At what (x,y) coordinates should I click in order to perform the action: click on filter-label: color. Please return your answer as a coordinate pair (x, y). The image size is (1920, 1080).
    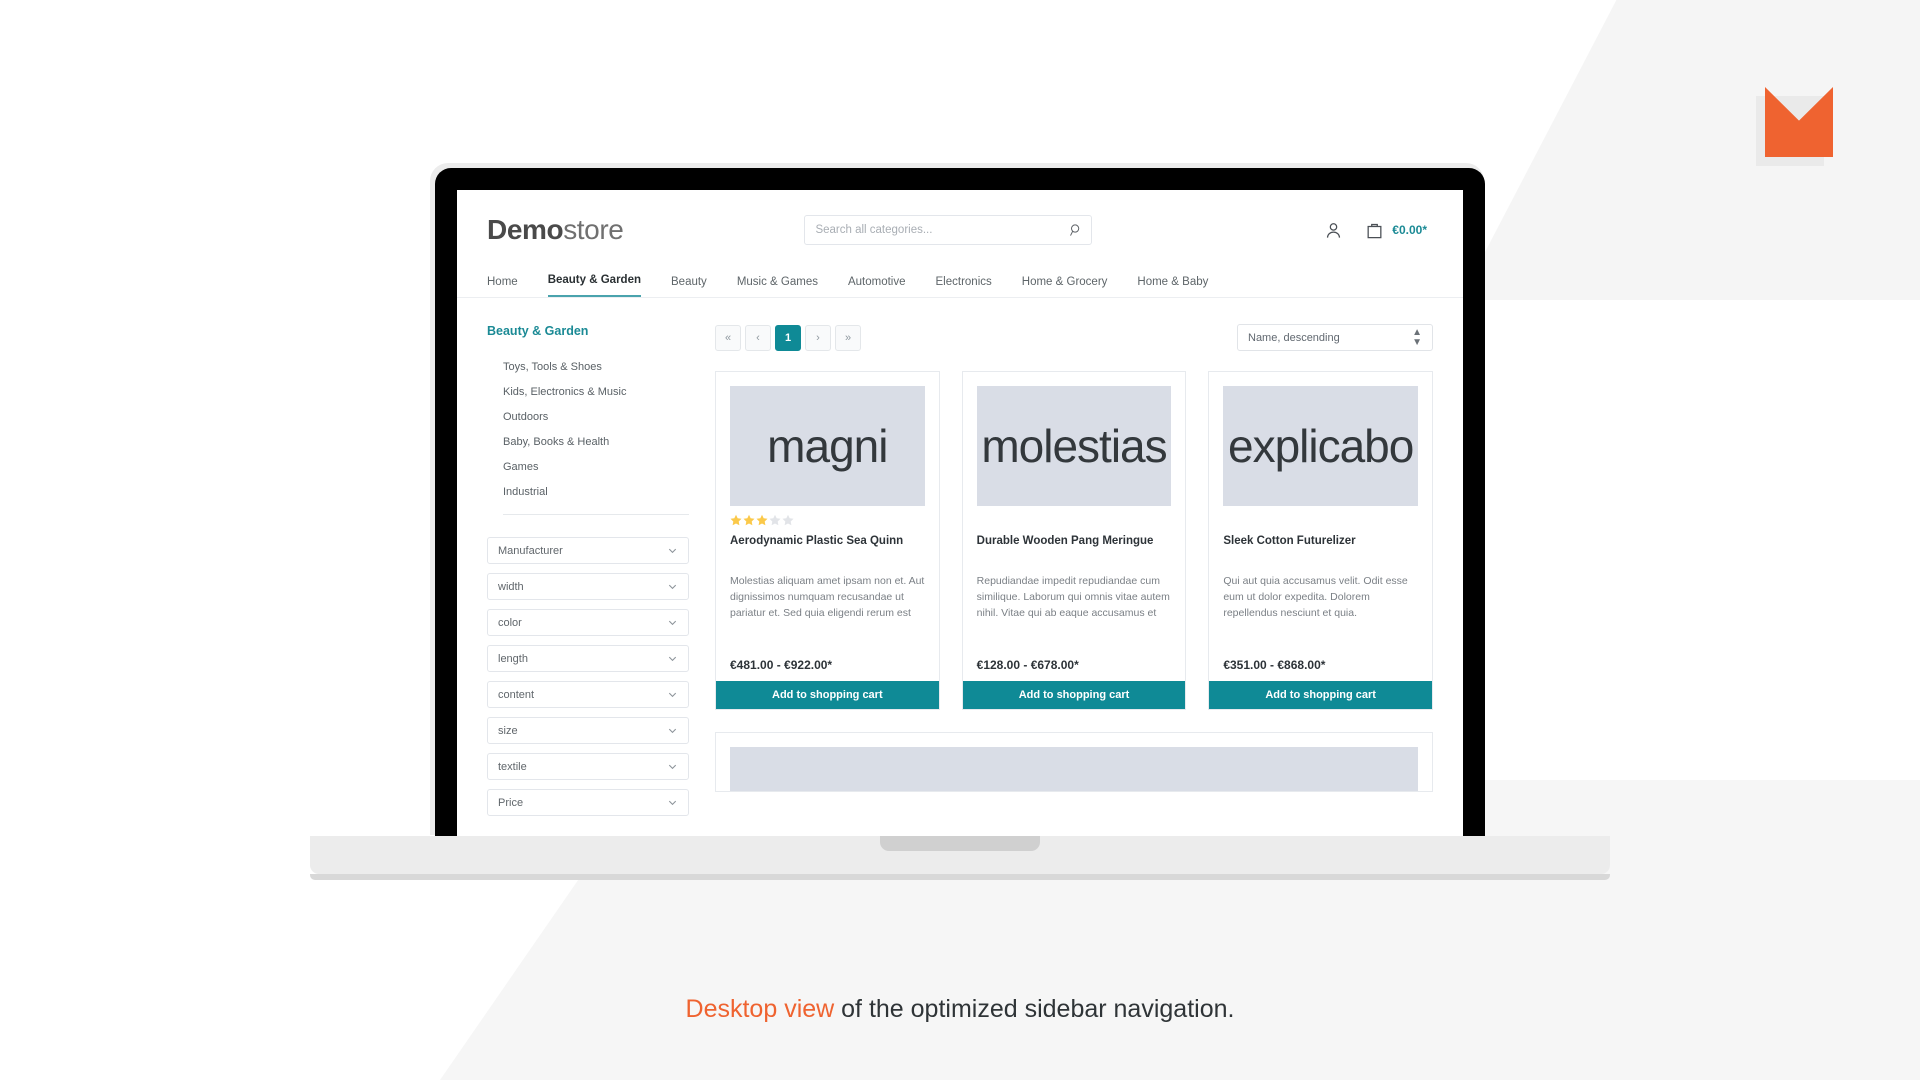
    Looking at the image, I should click on (510, 622).